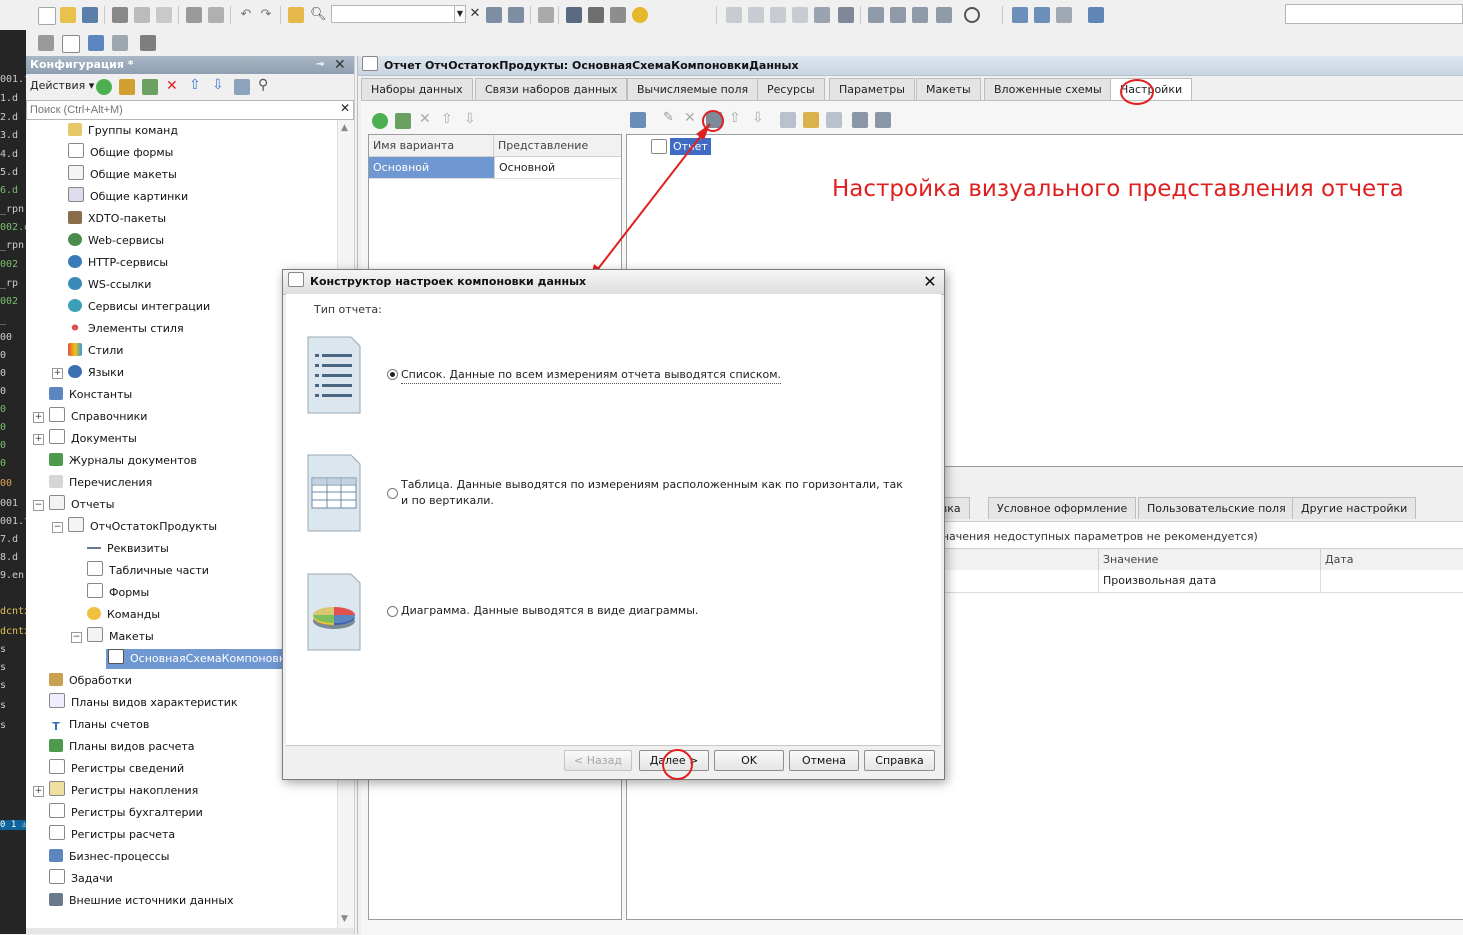 This screenshot has height=935, width=1463. I want to click on paste-icon, so click(164, 15).